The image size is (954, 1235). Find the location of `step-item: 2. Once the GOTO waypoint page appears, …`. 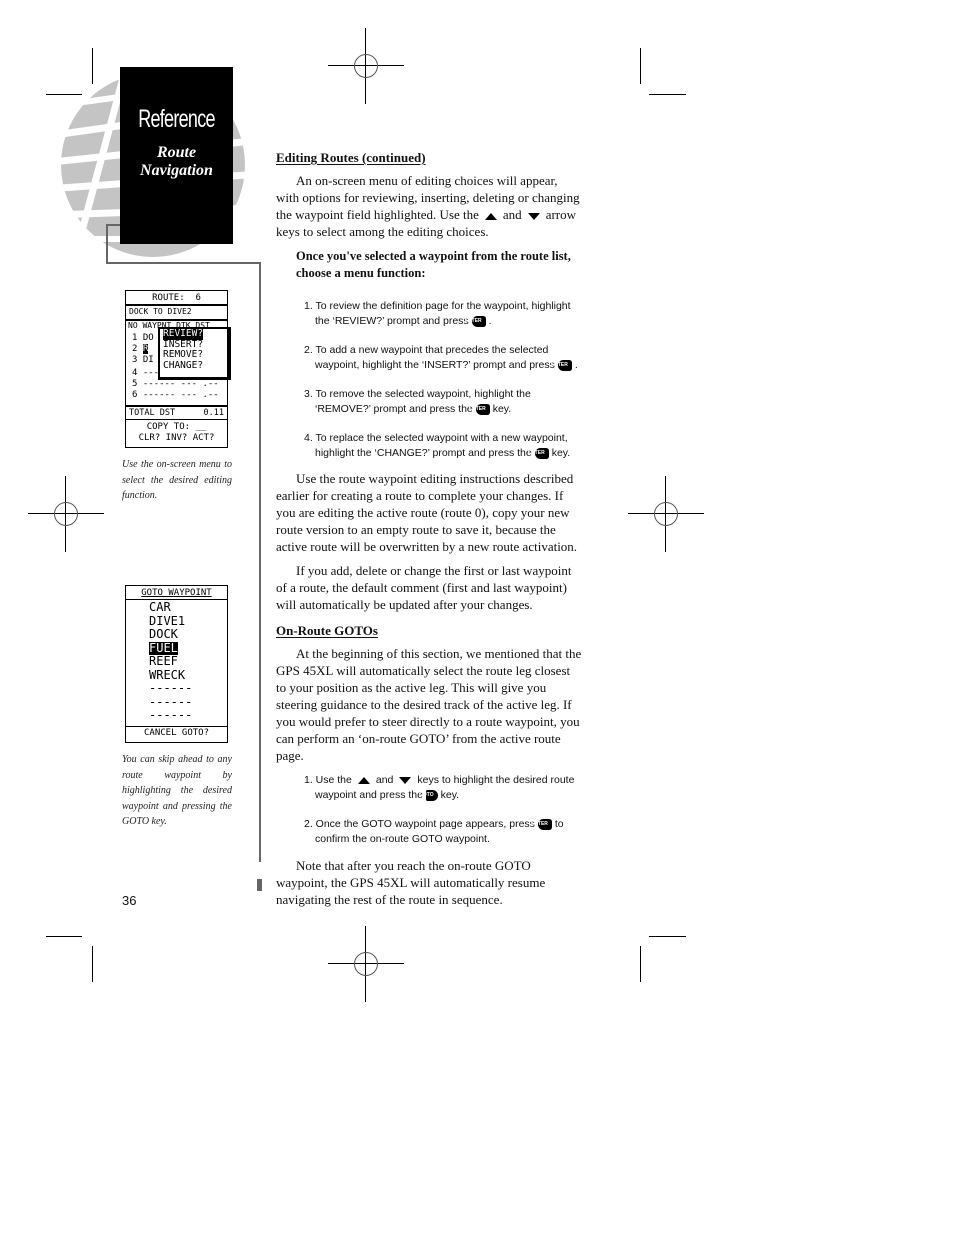

step-item: 2. Once the GOTO waypoint page appears, … is located at coordinates (429, 832).